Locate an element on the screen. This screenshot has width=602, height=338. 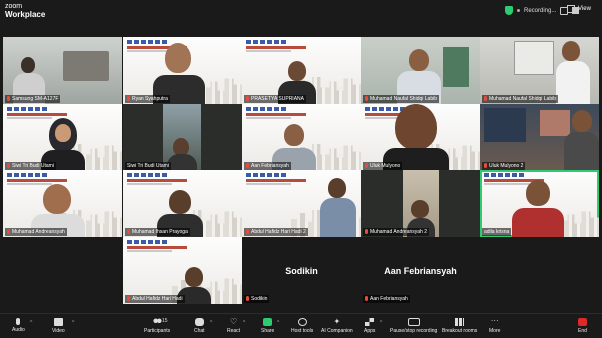
video-tile: Abdul Hafidz Hari Hadi 2 is located at coordinates (301, 203).